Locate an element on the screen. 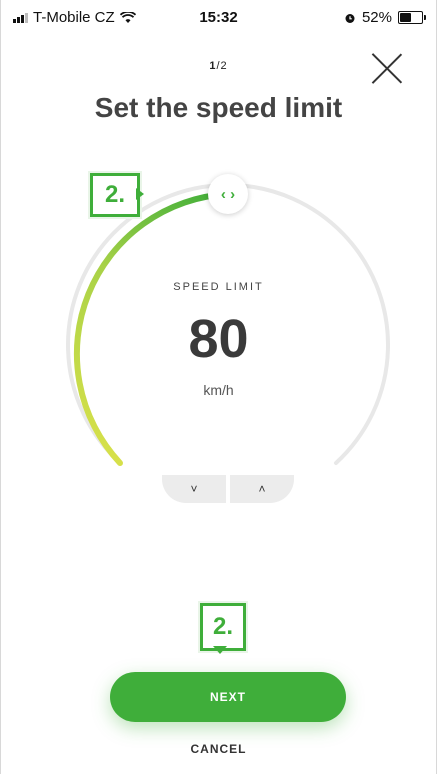 The width and height of the screenshot is (437, 774). speed-handle: ‹ › is located at coordinates (228, 194).